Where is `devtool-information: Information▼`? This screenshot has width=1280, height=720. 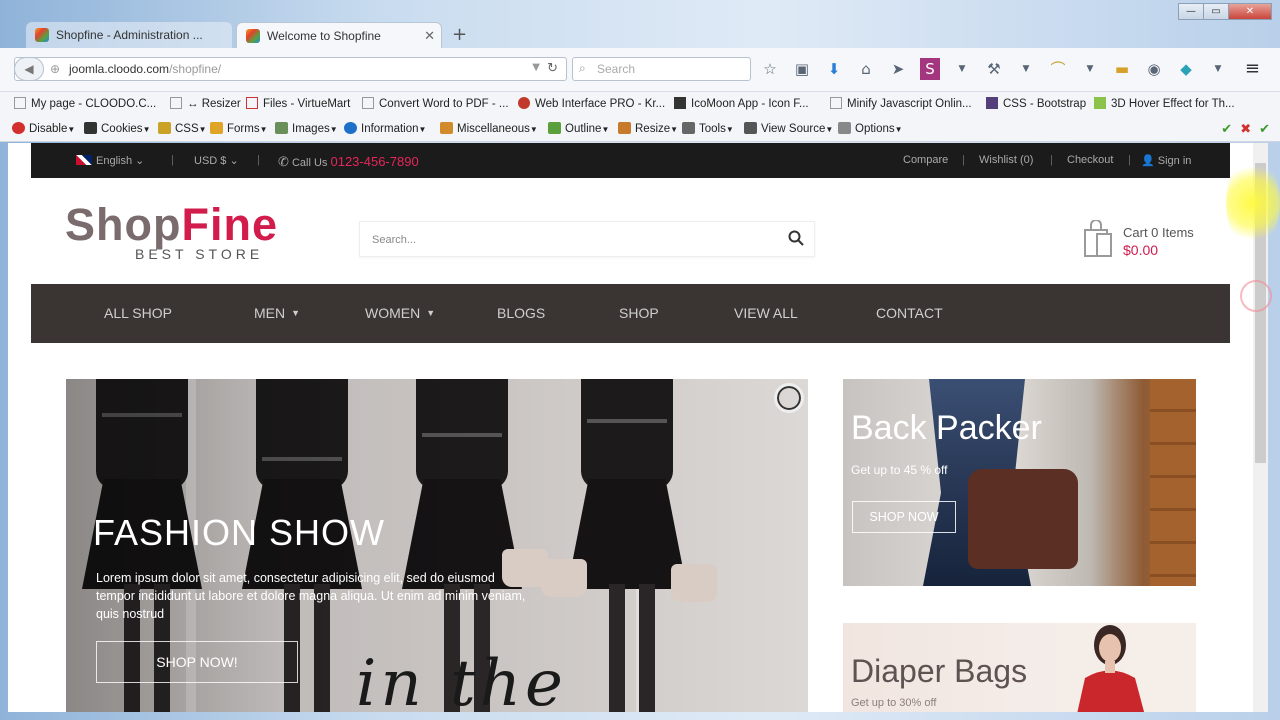 devtool-information: Information▼ is located at coordinates (385, 128).